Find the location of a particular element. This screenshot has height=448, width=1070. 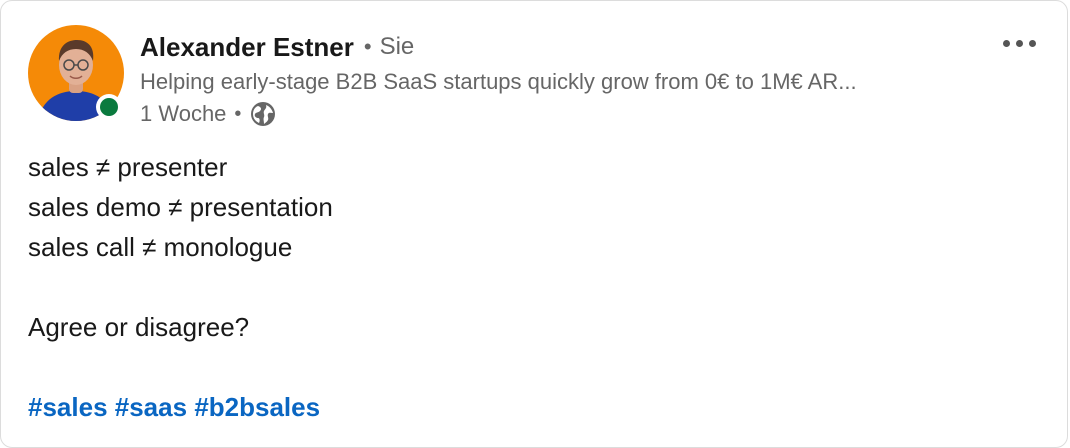

author-avatar is located at coordinates (76, 73).